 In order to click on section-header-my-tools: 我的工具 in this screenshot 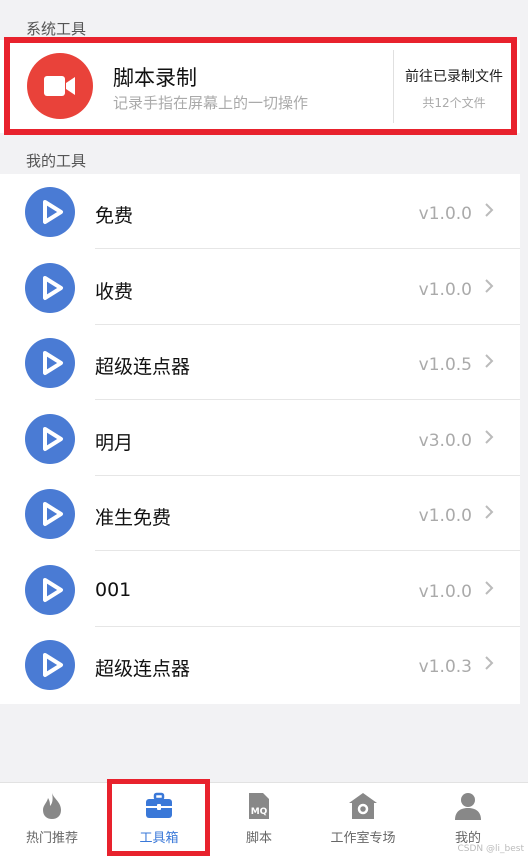, I will do `click(56, 161)`.